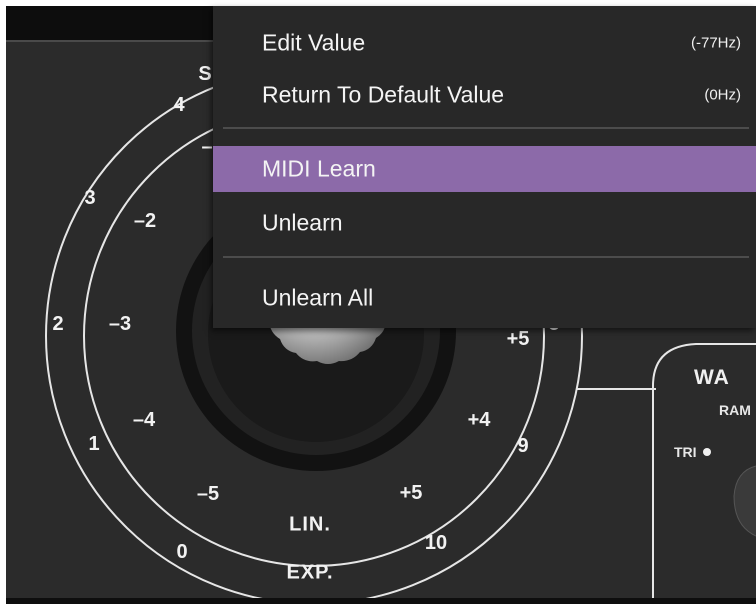 This screenshot has height=611, width=756. What do you see at coordinates (484, 223) in the screenshot?
I see `menu-item-unlearn: Unlearn` at bounding box center [484, 223].